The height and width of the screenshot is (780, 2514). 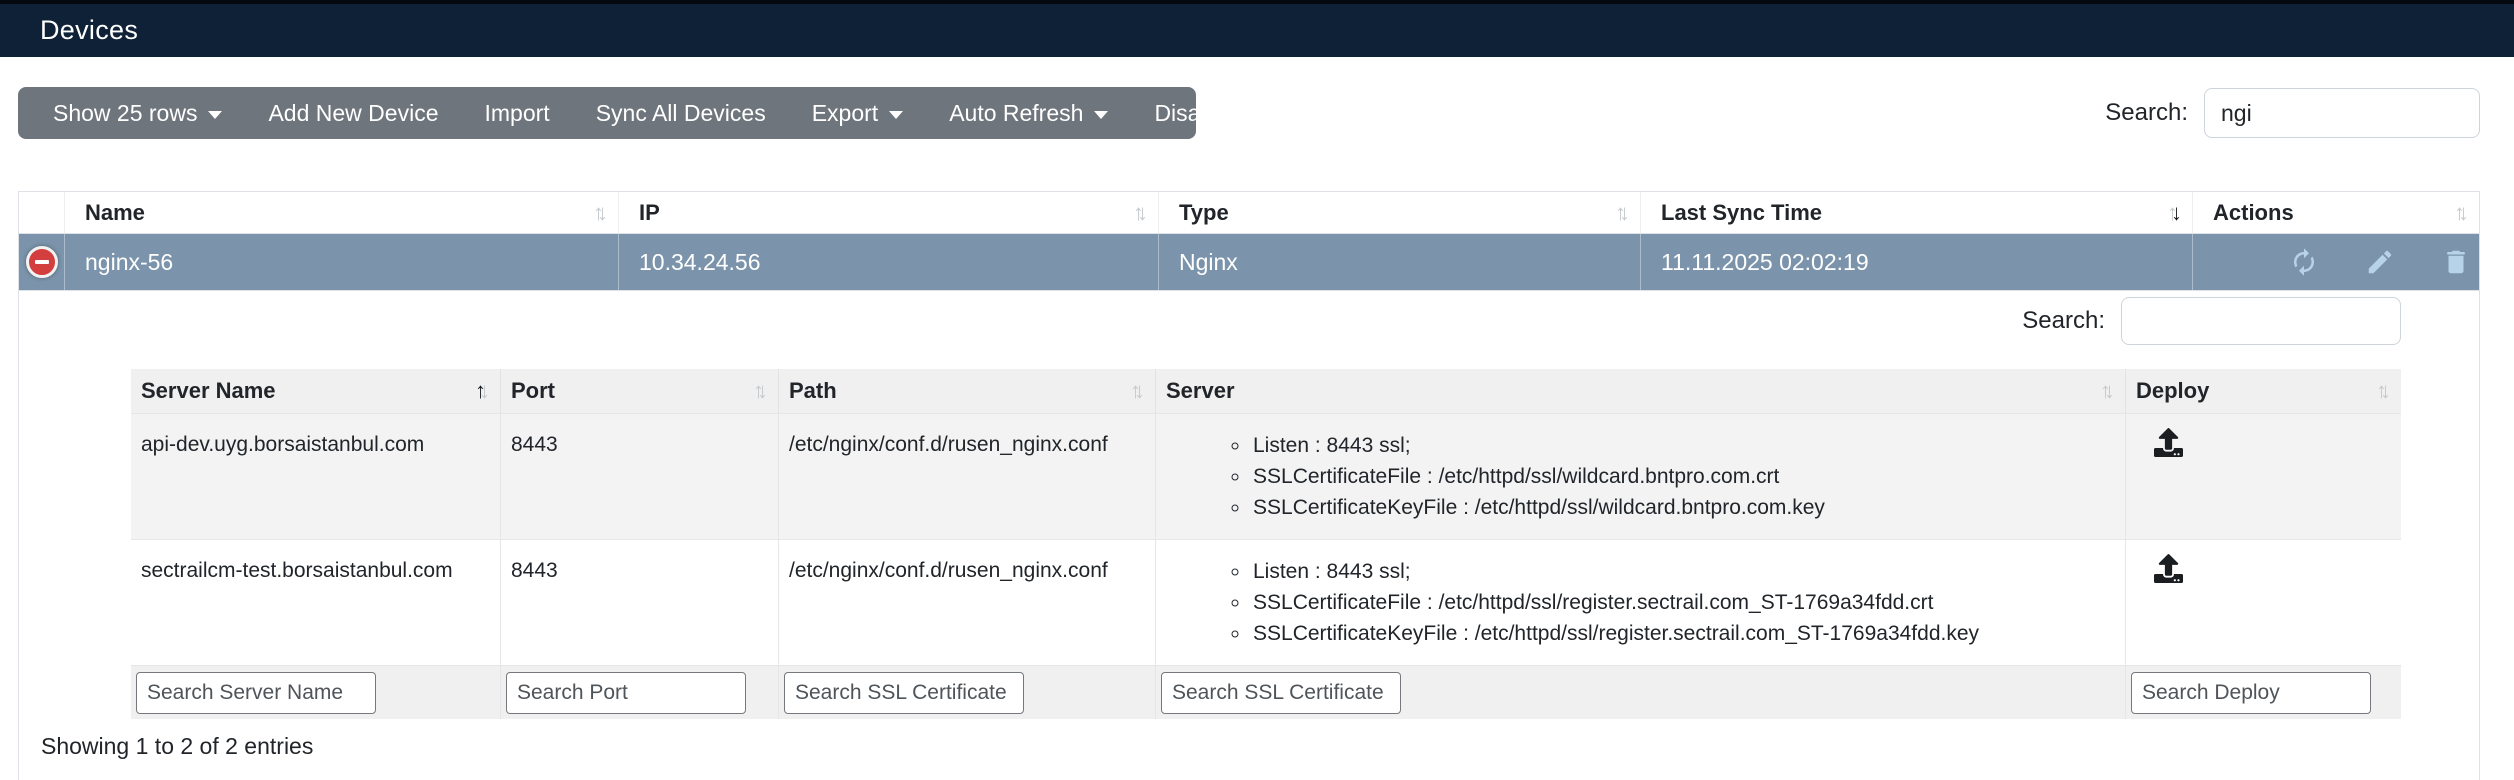 What do you see at coordinates (177, 746) in the screenshot?
I see `entries-info: Showing 1 to 2 of 2 entries` at bounding box center [177, 746].